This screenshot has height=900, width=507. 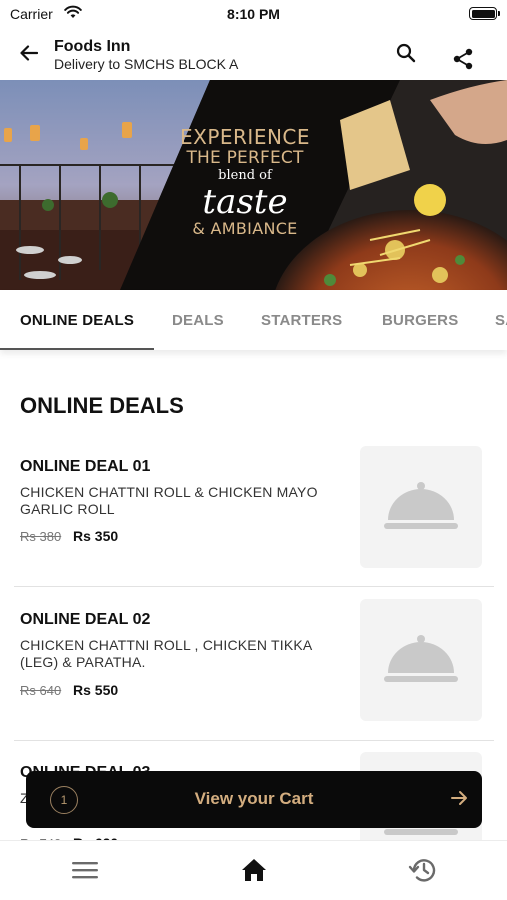 I want to click on view-cart-button: 1 View your Cart, so click(x=254, y=799).